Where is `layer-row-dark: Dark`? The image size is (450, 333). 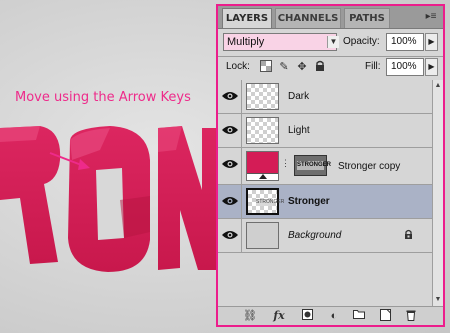 layer-row-dark: Dark is located at coordinates (325, 97).